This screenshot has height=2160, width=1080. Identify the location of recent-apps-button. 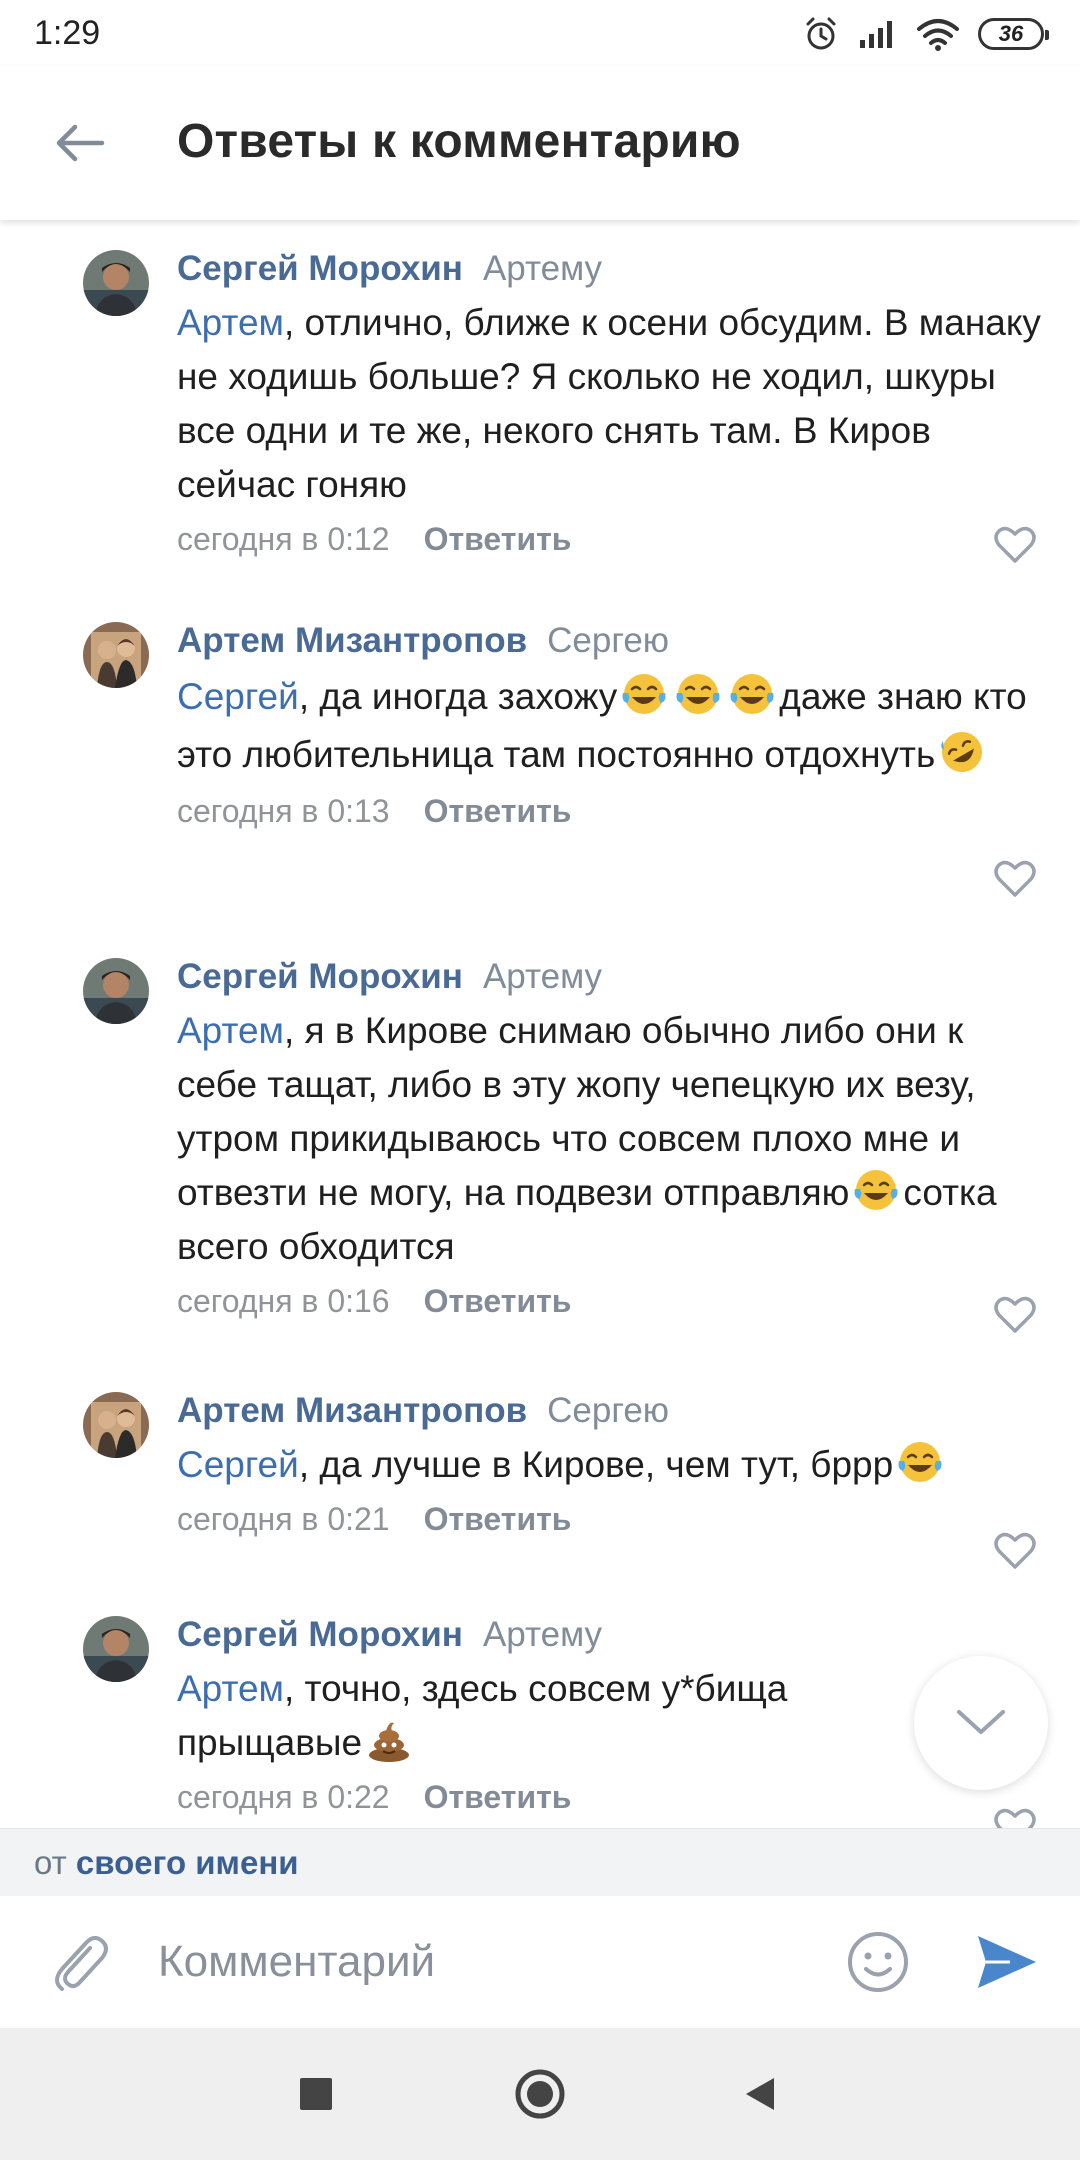
(316, 2094).